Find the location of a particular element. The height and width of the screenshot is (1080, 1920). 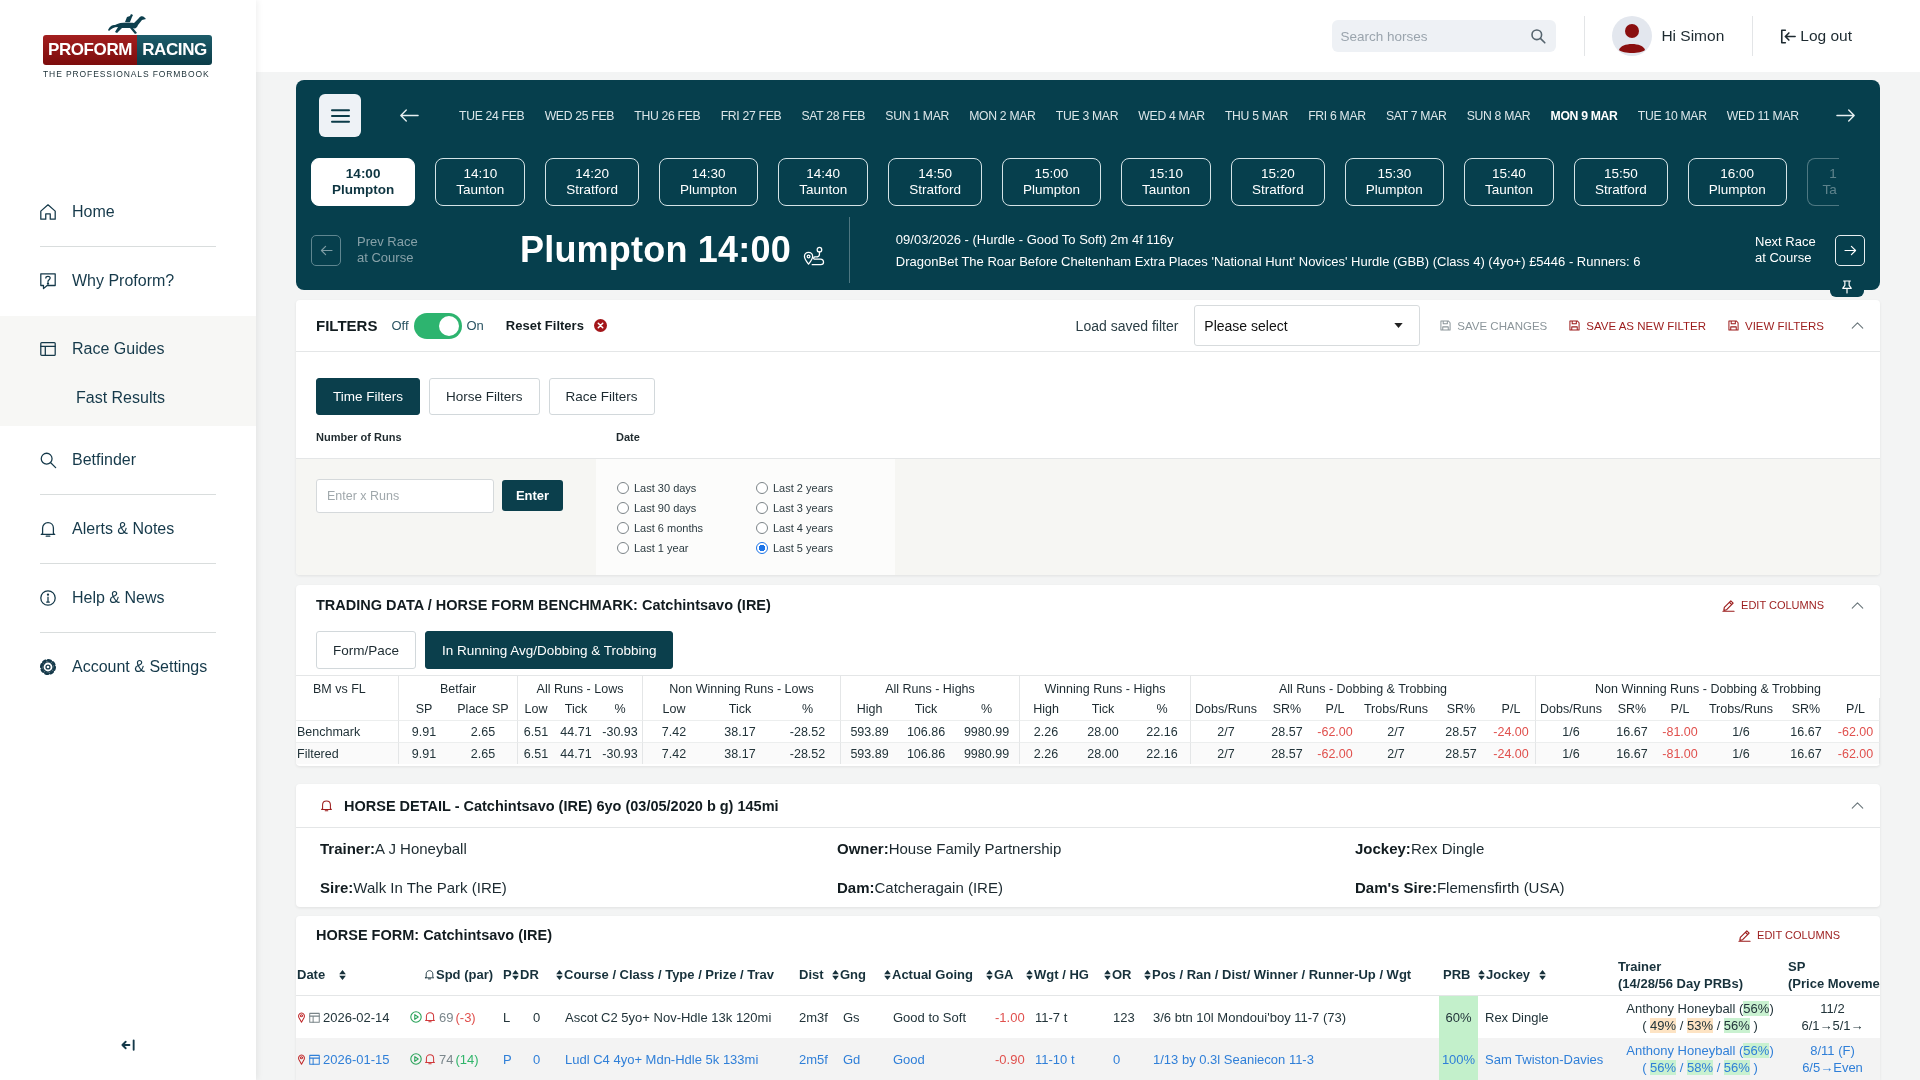

table-row: 2026-02-14 69(-3) L 0 Ascot C2 5yo+ Nov-Hdle 13k 120mi 2m3f Gs Good to Soft -1.00 11-7 t 123 3/6 btn 10l Mondoui'boy 11-7 (73) 60% Rex Dingle Anthony Honeyball (56%) ( 49% / 53% / 56% ) 11/2 6/1→5/1→ is located at coordinates (1088, 1017).